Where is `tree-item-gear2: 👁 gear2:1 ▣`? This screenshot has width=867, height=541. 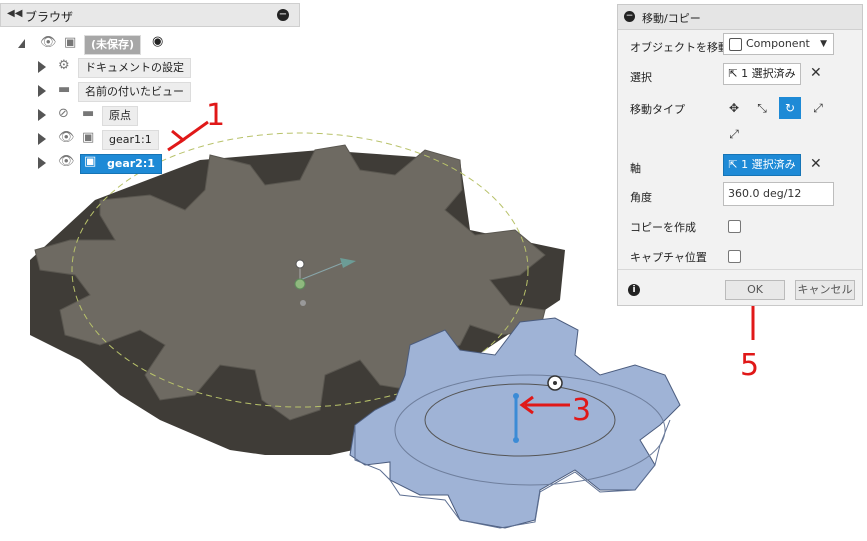 tree-item-gear2: 👁 gear2:1 ▣ is located at coordinates (150, 164).